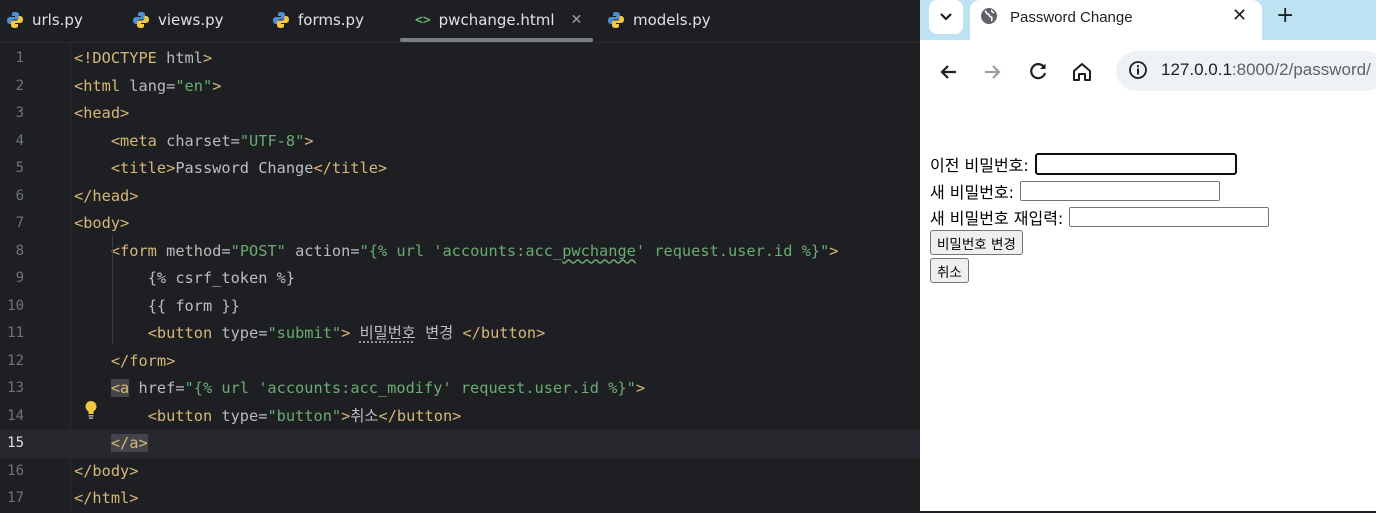  Describe the element at coordinates (948, 72) in the screenshot. I see `back-icon` at that location.